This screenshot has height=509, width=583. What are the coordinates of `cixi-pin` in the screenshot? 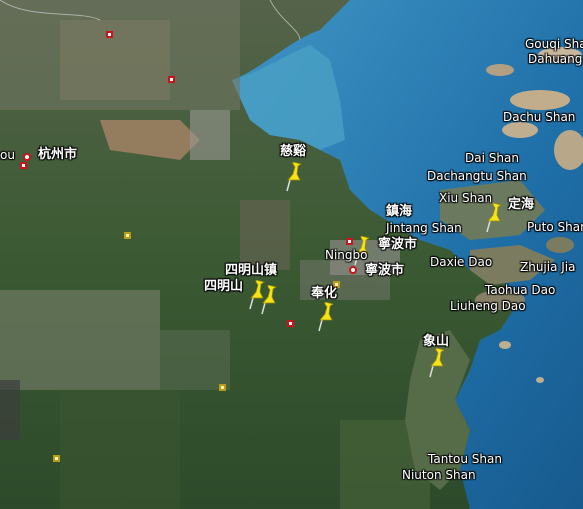 It's located at (296, 177).